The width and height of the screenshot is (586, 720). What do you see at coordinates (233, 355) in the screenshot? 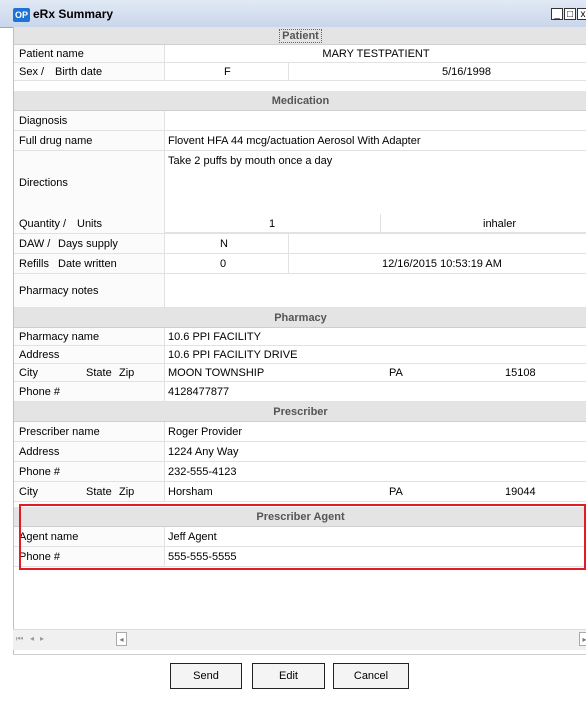
I see `pharmacy-address: 10.6 PPI FACILITY DRIVE` at bounding box center [233, 355].